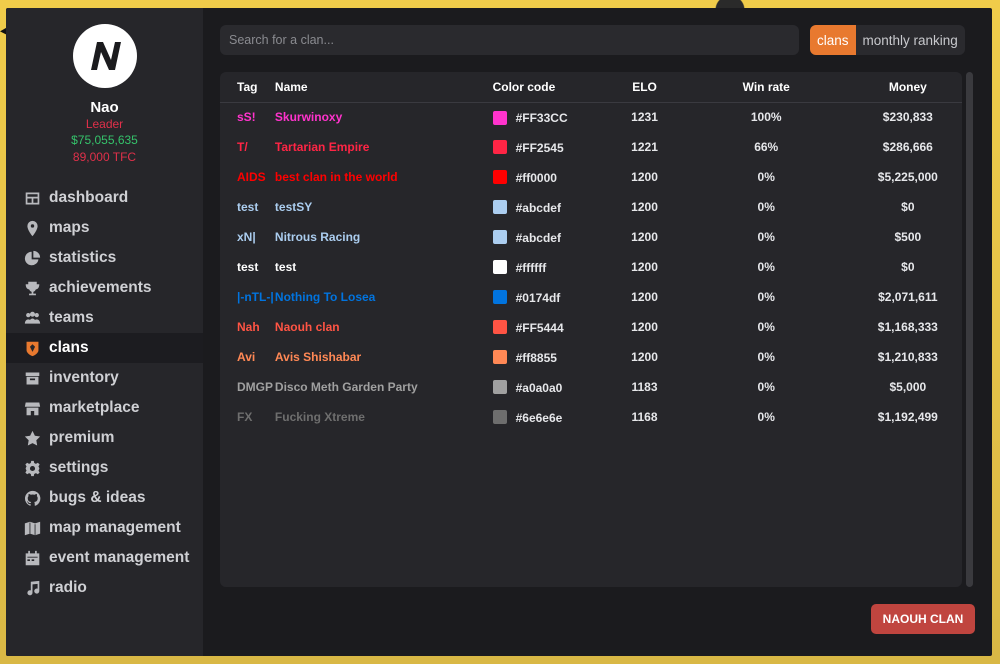 The image size is (1000, 664). I want to click on clan-money: $286,666, so click(907, 147).